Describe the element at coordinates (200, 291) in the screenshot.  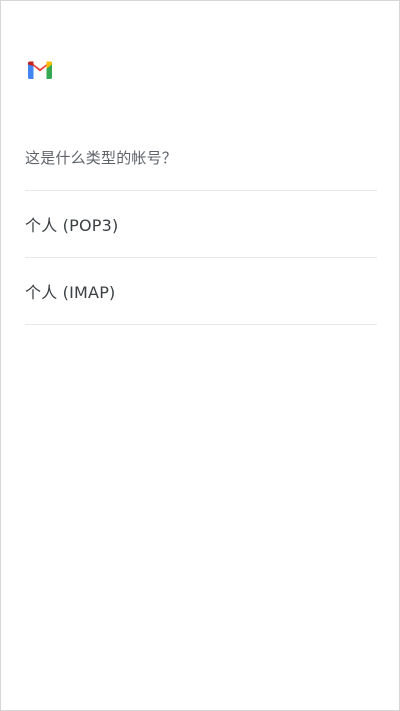
I see `option-personal-imap: 个人 (IMAP)` at that location.